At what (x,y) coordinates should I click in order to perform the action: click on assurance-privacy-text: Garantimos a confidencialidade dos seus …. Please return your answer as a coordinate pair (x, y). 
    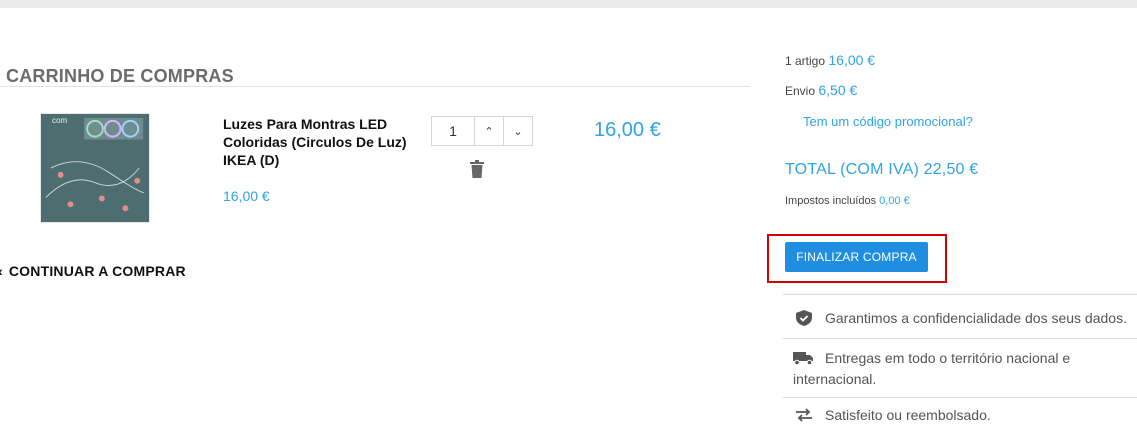
    Looking at the image, I should click on (976, 318).